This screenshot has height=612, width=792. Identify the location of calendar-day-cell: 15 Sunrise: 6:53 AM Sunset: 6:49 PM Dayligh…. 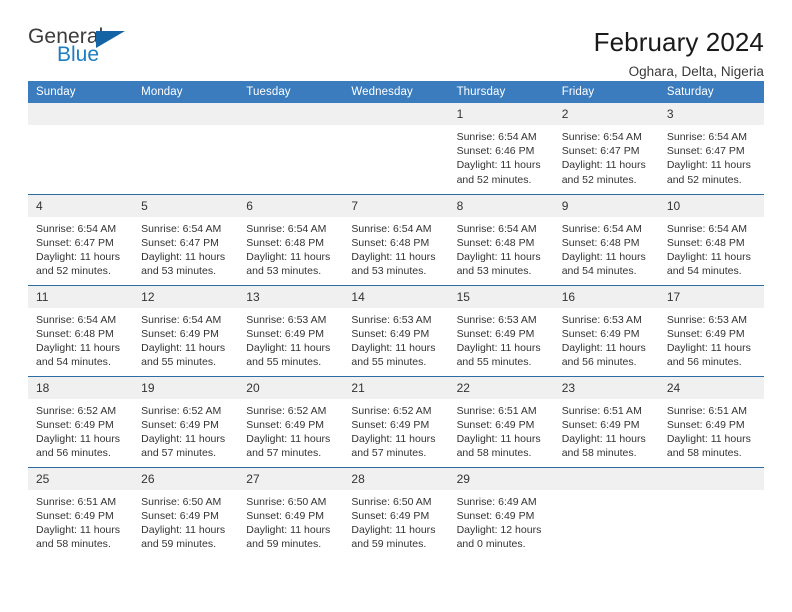
(501, 330).